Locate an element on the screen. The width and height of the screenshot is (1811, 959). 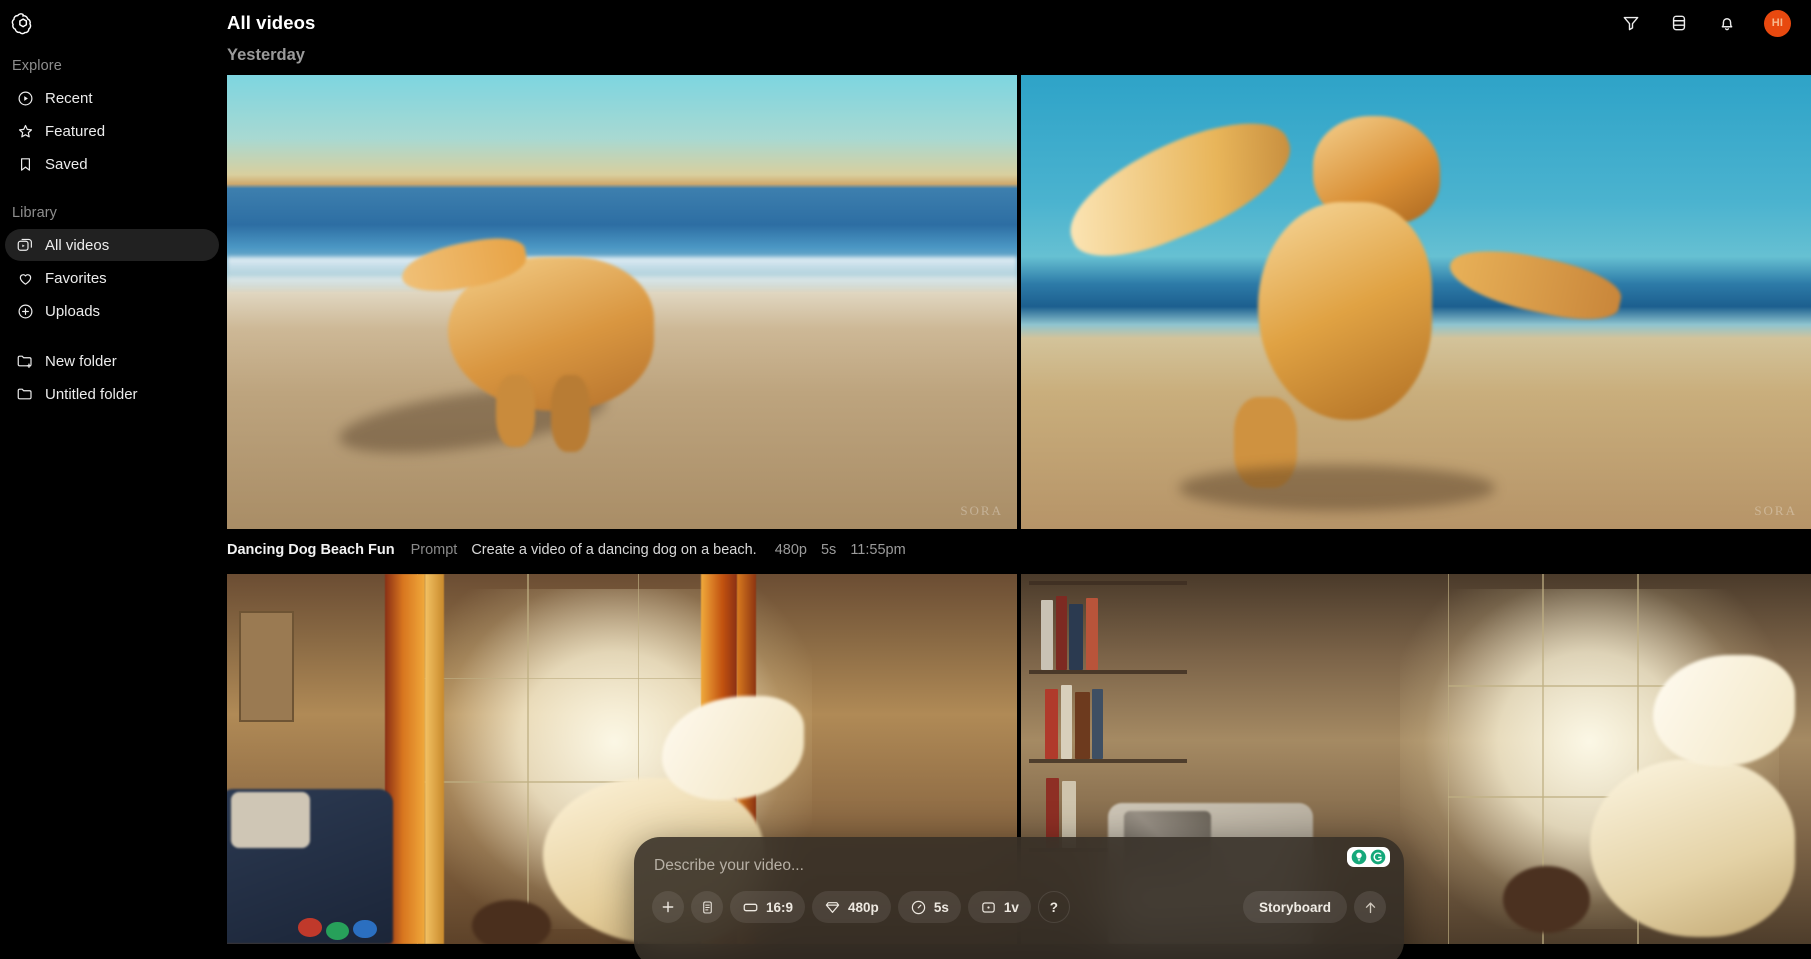
send-button is located at coordinates (1370, 907).